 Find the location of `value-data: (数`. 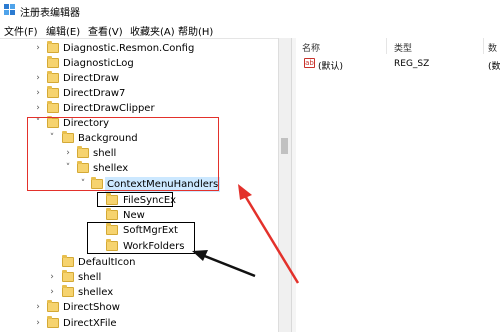

value-data: (数 is located at coordinates (494, 67).